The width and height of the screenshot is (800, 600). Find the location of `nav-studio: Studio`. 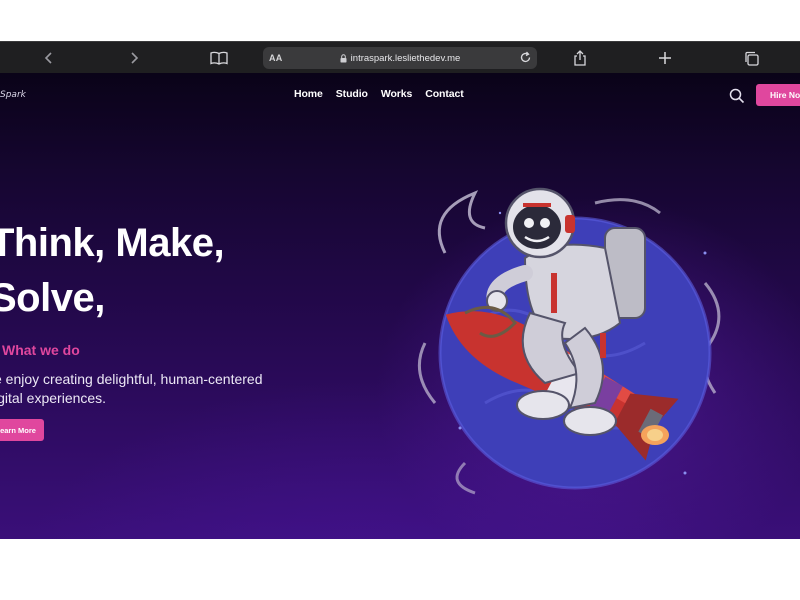

nav-studio: Studio is located at coordinates (352, 94).